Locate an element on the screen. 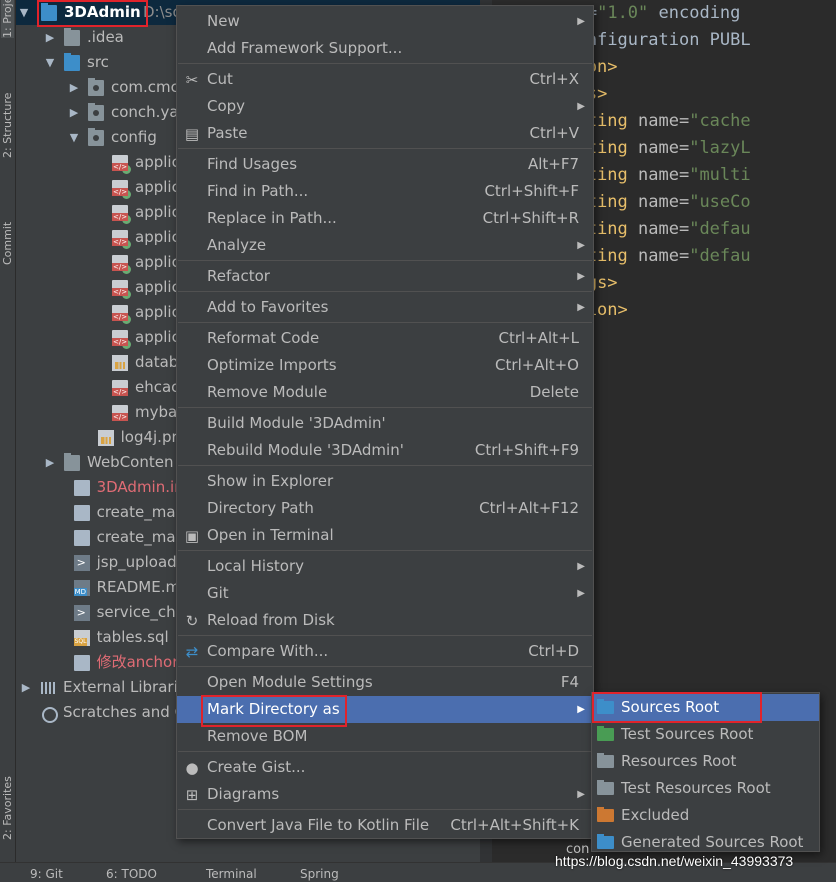 The width and height of the screenshot is (836, 882). terminal-icon: ▣ is located at coordinates (192, 536).